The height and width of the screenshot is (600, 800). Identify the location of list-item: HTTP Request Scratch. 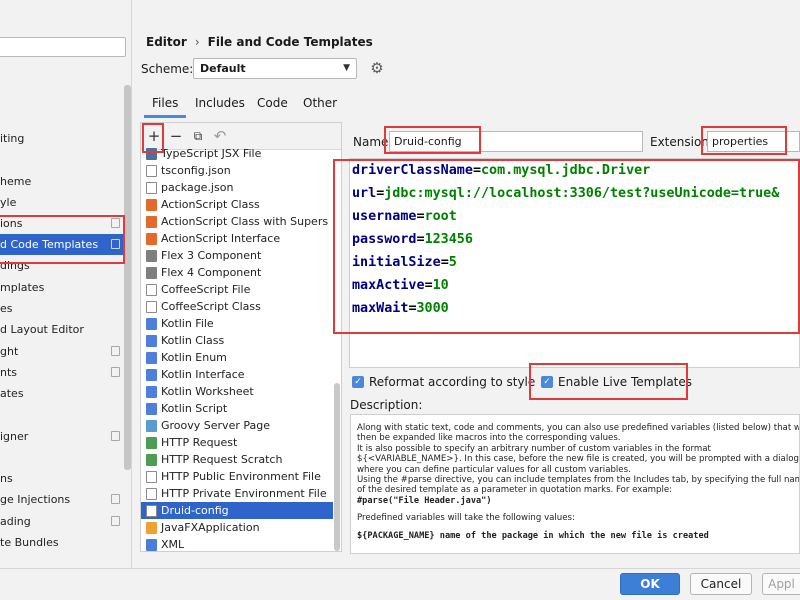
(237, 459).